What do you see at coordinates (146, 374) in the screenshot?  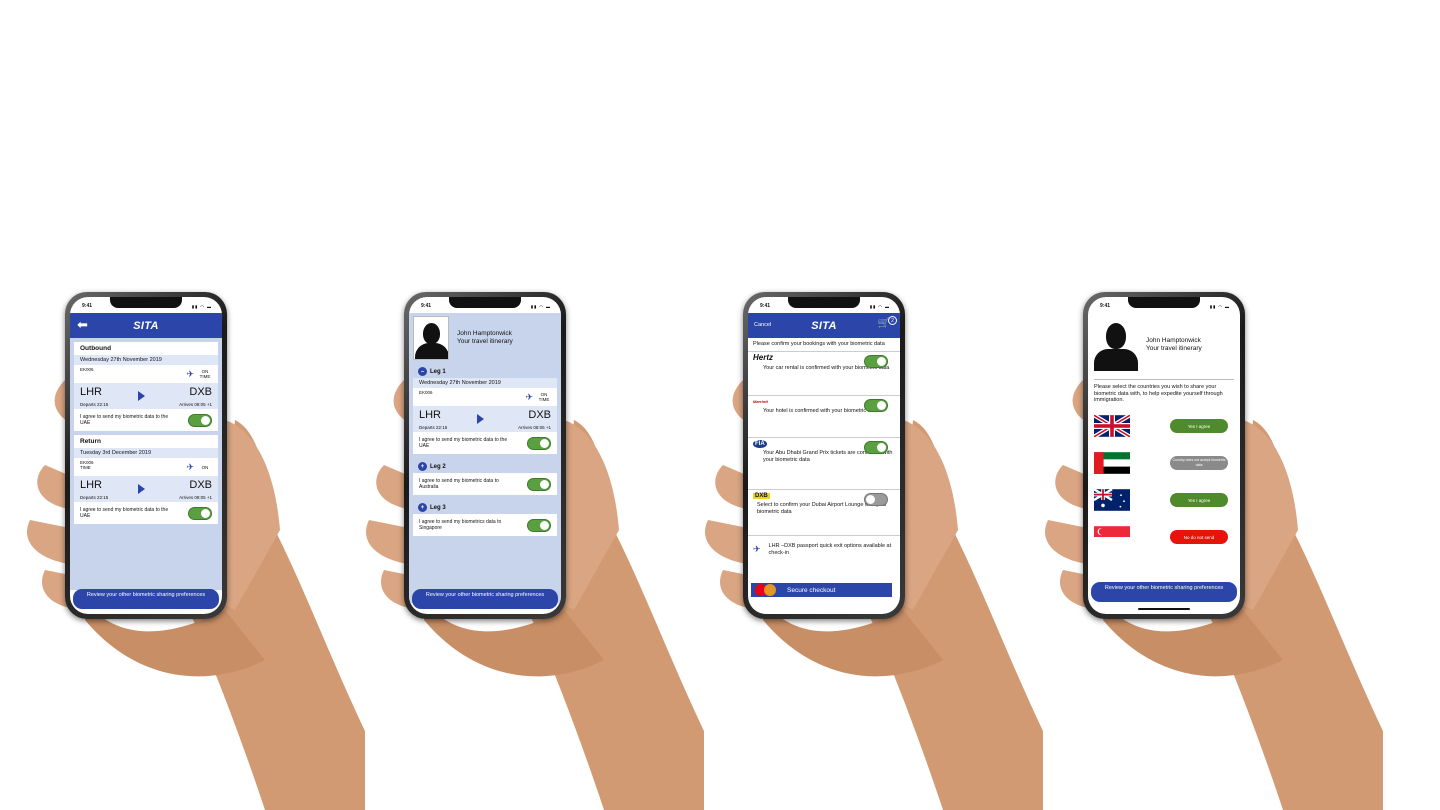 I see `outbound-flight-row: EK006 ✈ ON TIME` at bounding box center [146, 374].